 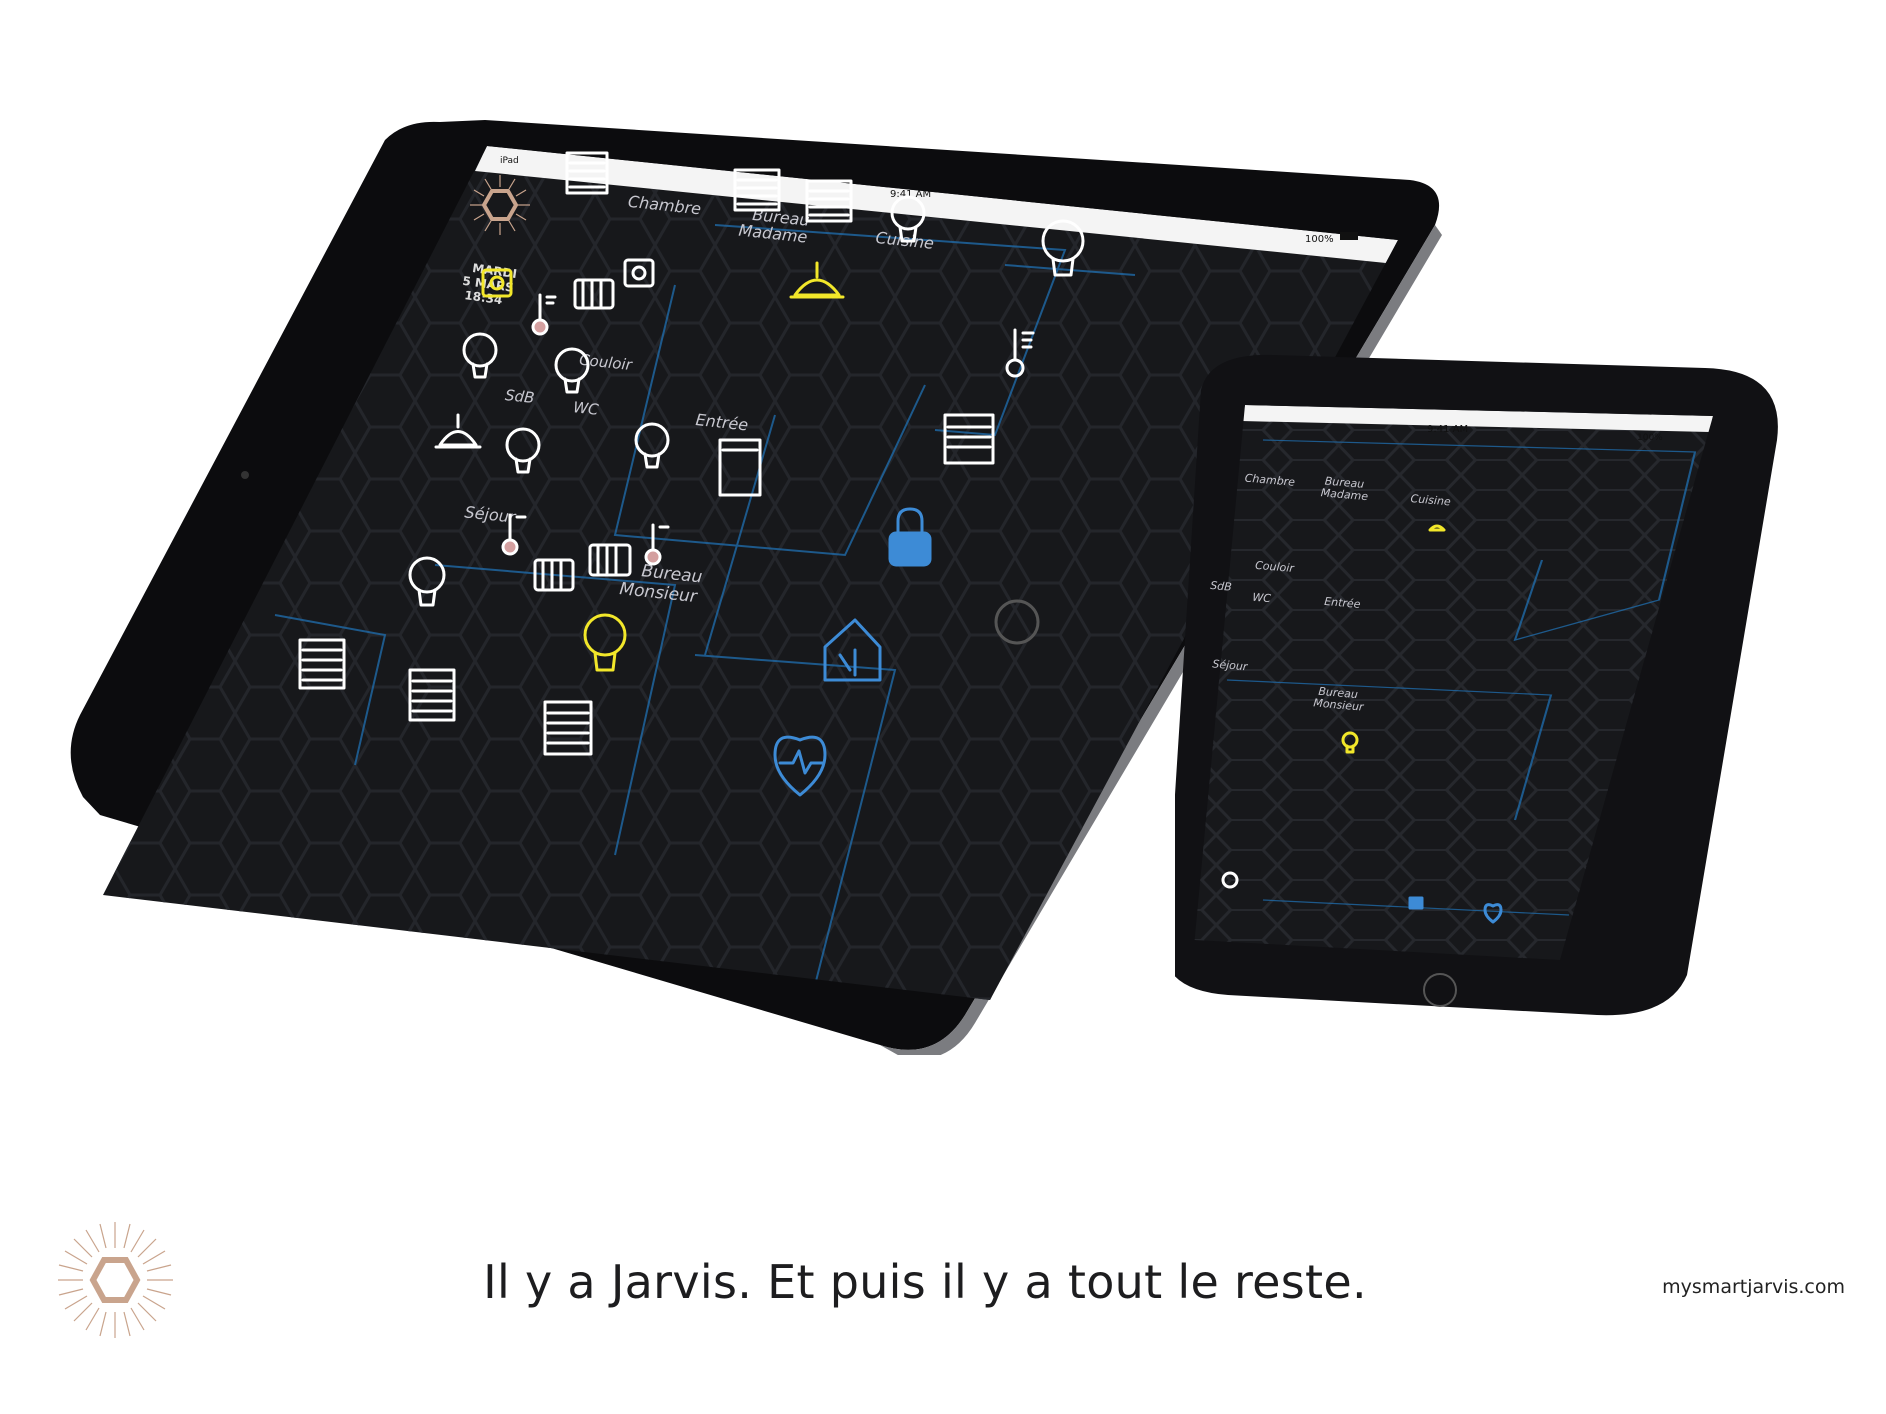 I want to click on phone-status-time: 9:41 AM, so click(x=1447, y=429).